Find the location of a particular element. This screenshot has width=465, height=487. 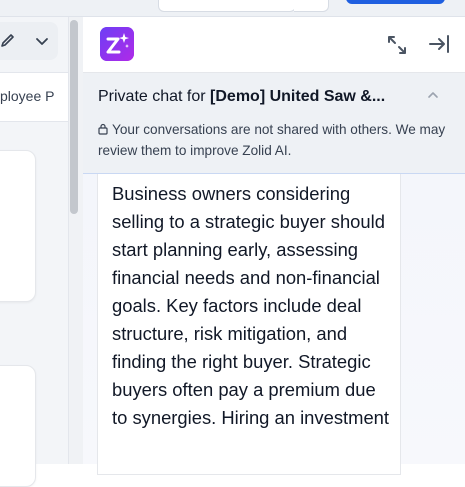

zolid-ai-logo-icon is located at coordinates (117, 44).